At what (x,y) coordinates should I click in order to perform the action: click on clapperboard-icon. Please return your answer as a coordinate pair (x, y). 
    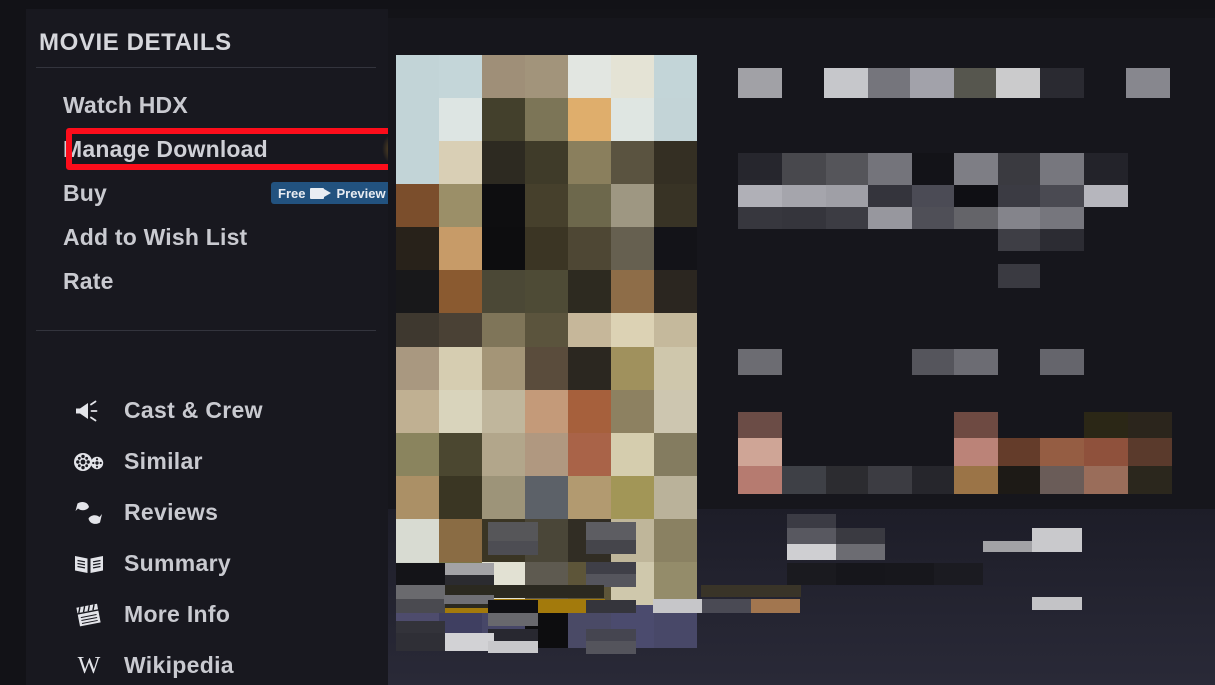
    Looking at the image, I should click on (89, 615).